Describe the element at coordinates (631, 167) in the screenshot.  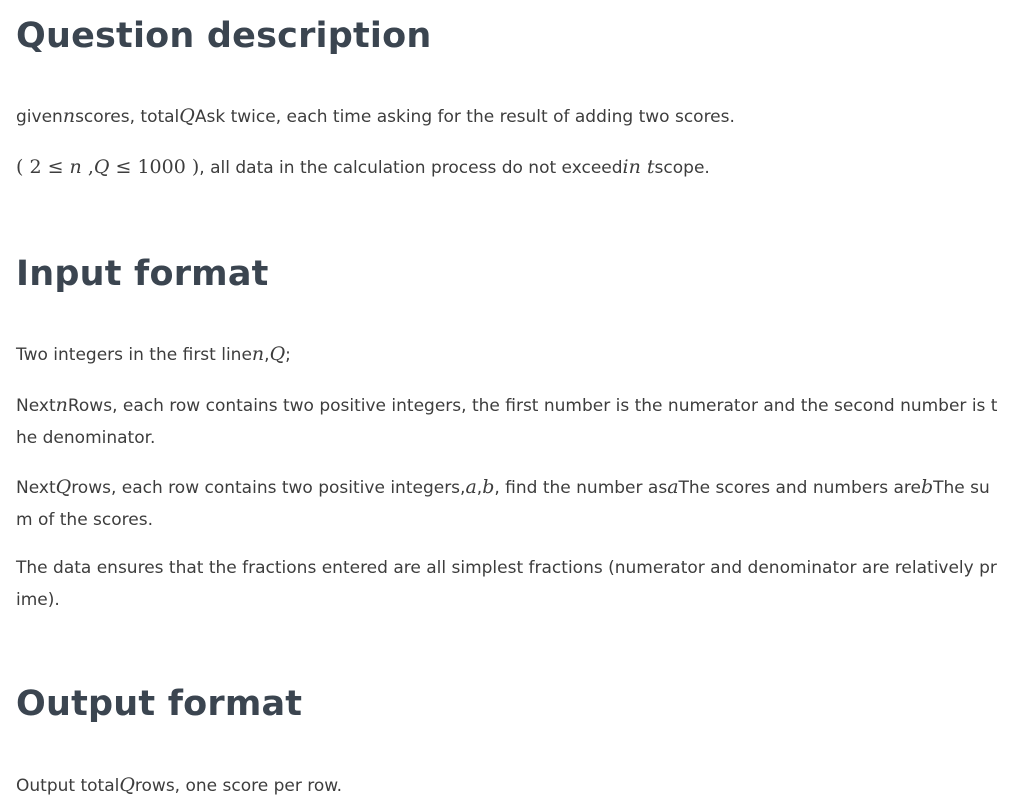
I see `math-in: in` at that location.